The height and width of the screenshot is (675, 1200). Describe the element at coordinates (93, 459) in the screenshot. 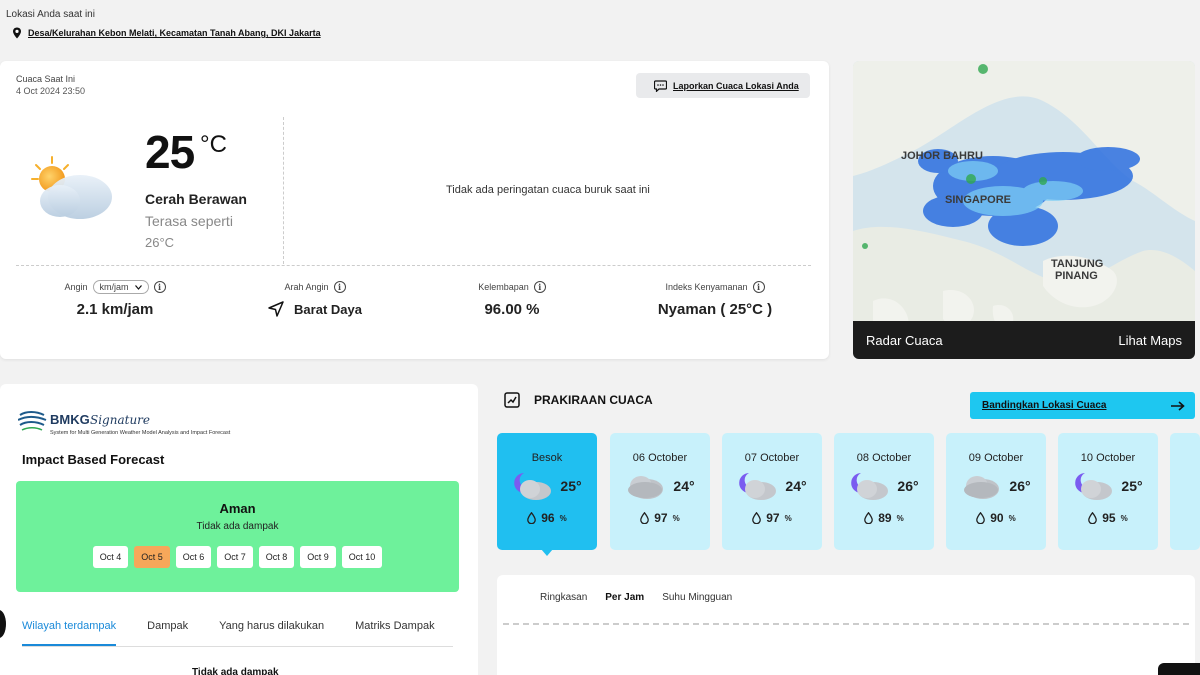

I see `impact-forecast-title: Impact Based Forecast` at that location.